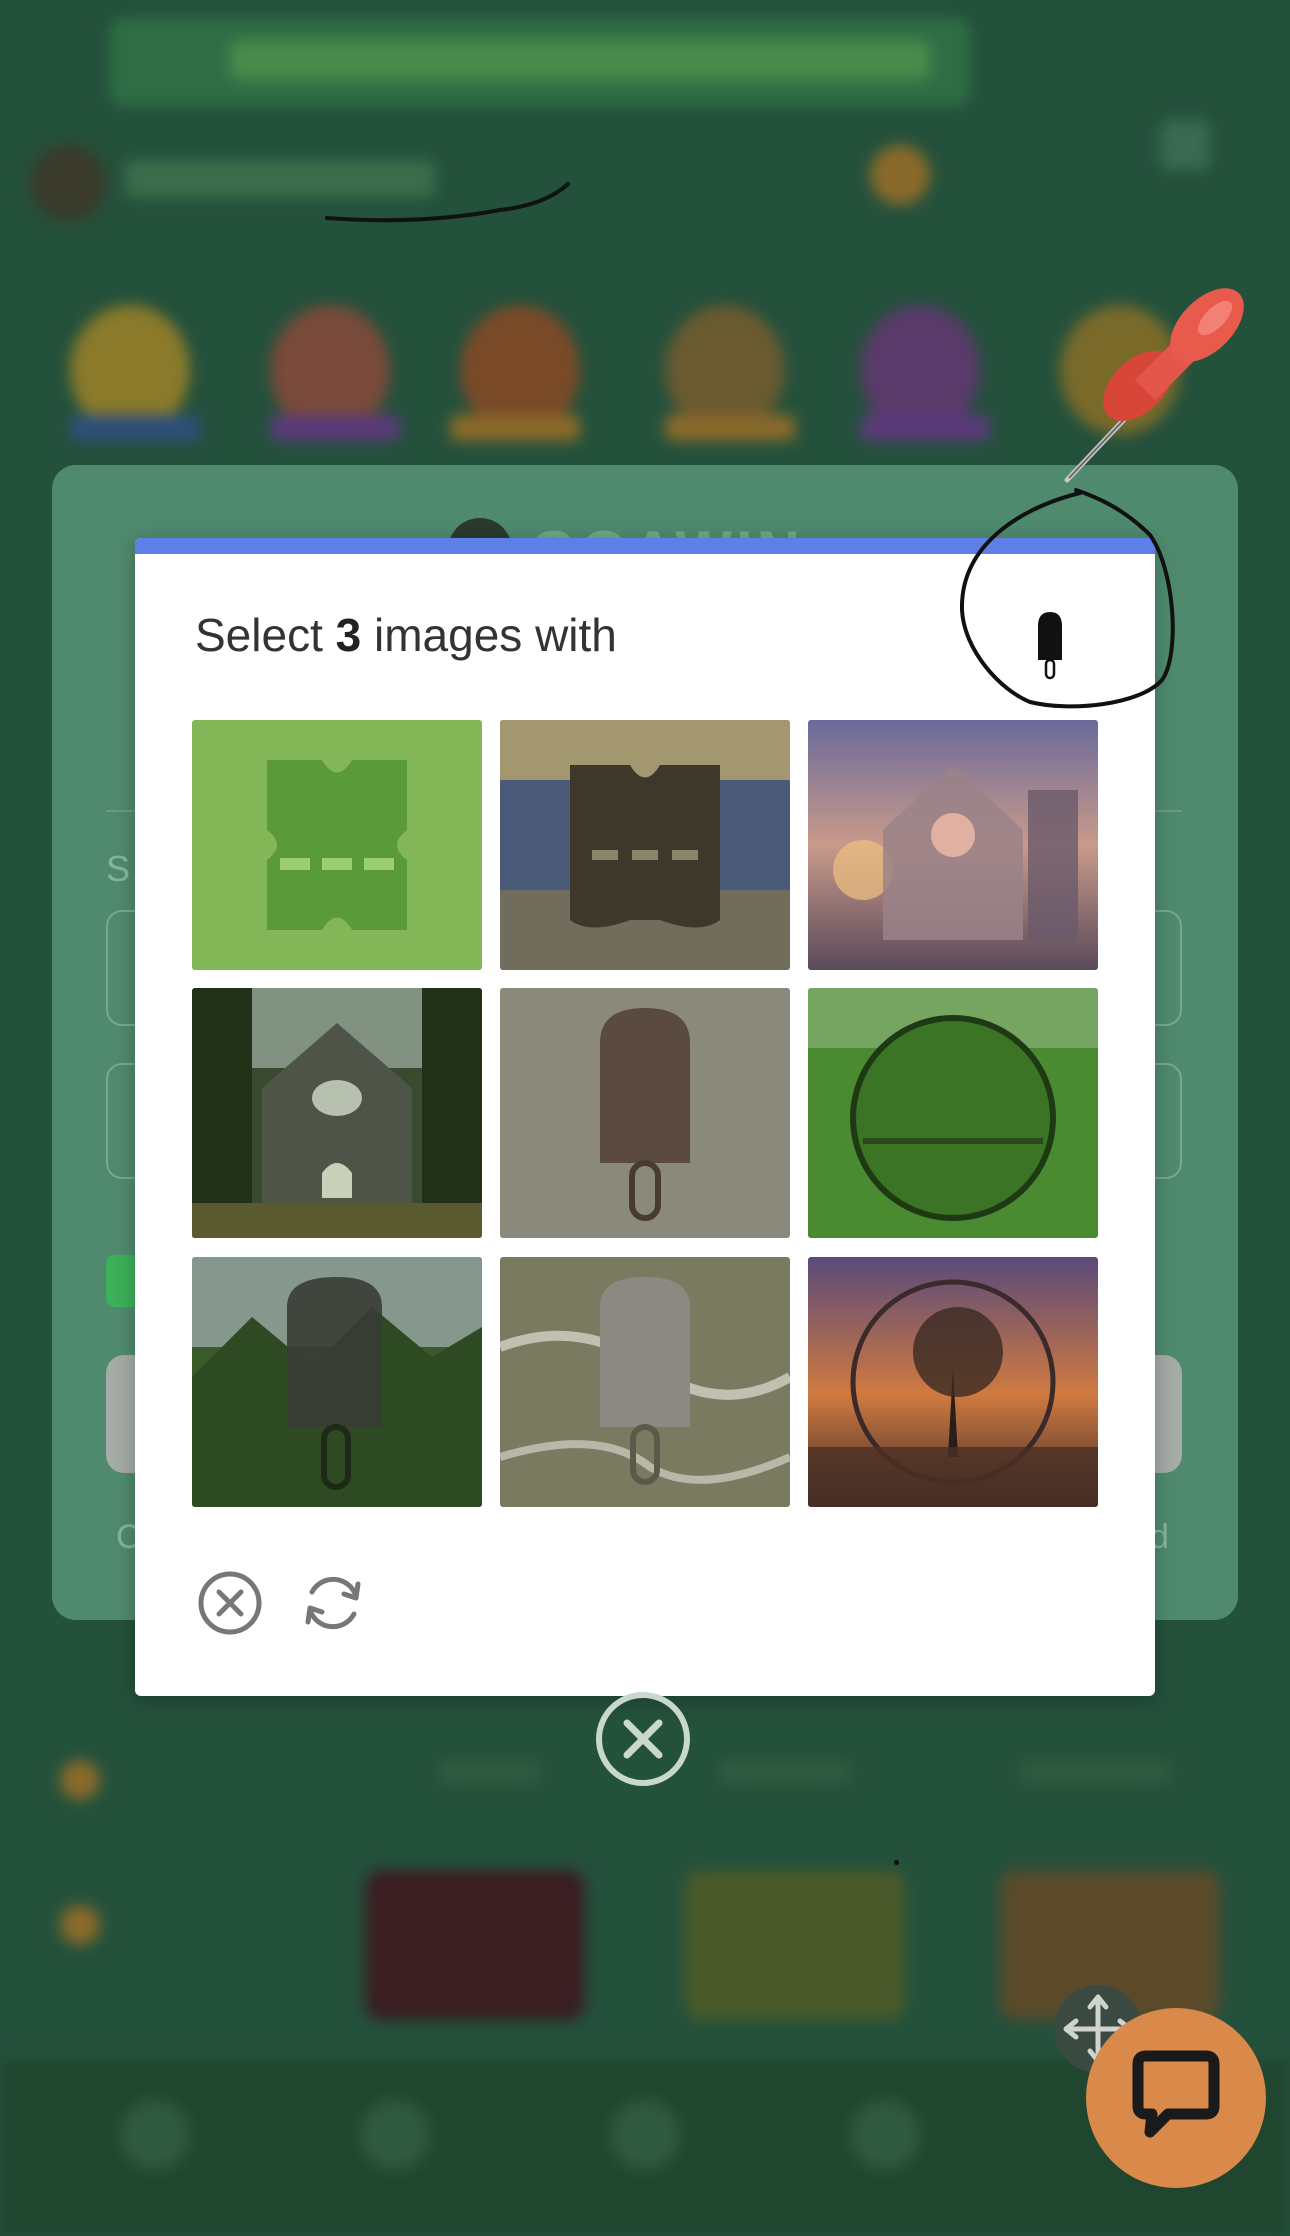 The height and width of the screenshot is (2236, 1290). What do you see at coordinates (580, 60) in the screenshot?
I see `promo-banner-text` at bounding box center [580, 60].